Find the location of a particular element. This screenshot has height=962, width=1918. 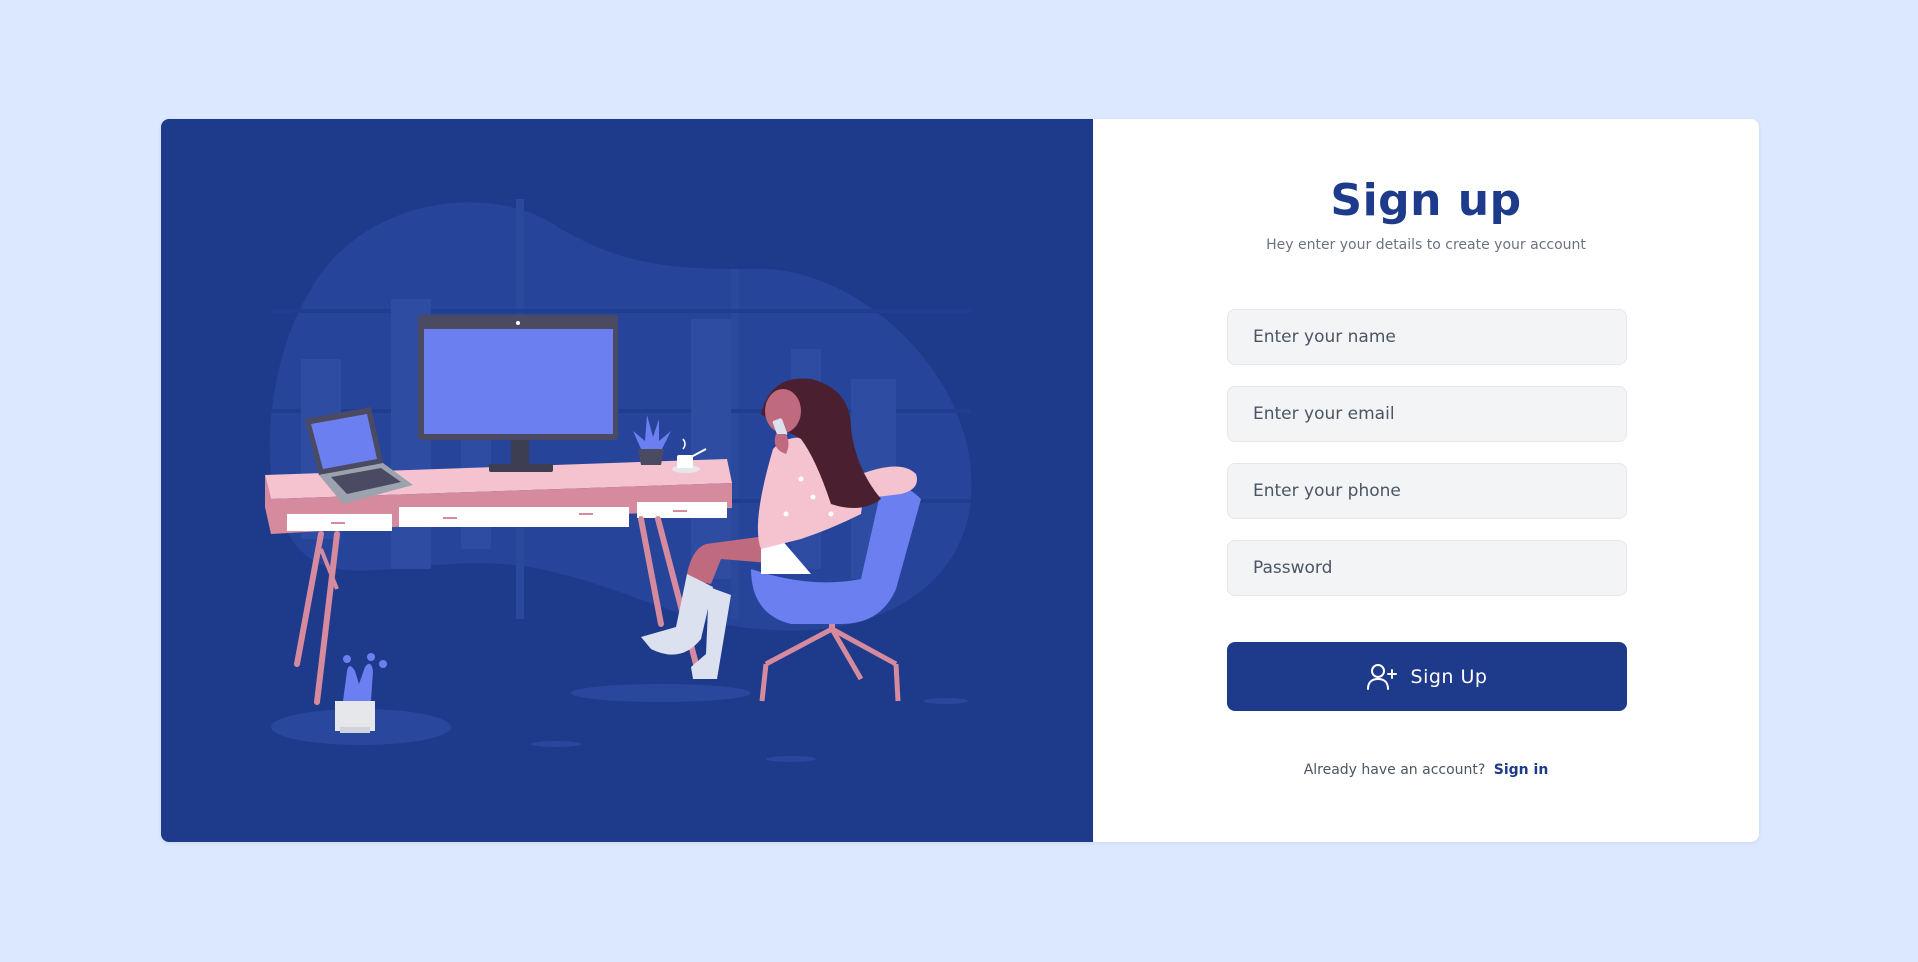

signup-button: Sign Up is located at coordinates (1427, 676).